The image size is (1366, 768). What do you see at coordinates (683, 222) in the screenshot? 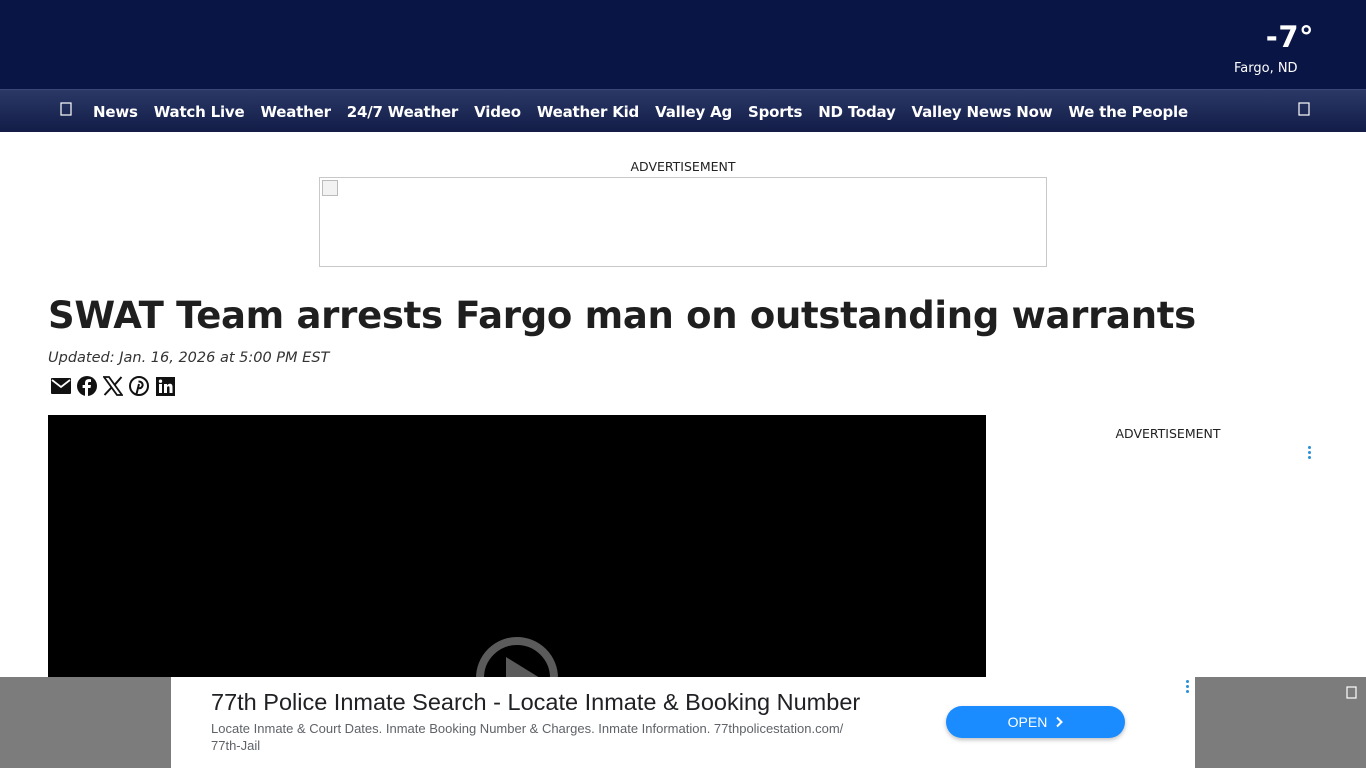
I see `top-ad-slot` at bounding box center [683, 222].